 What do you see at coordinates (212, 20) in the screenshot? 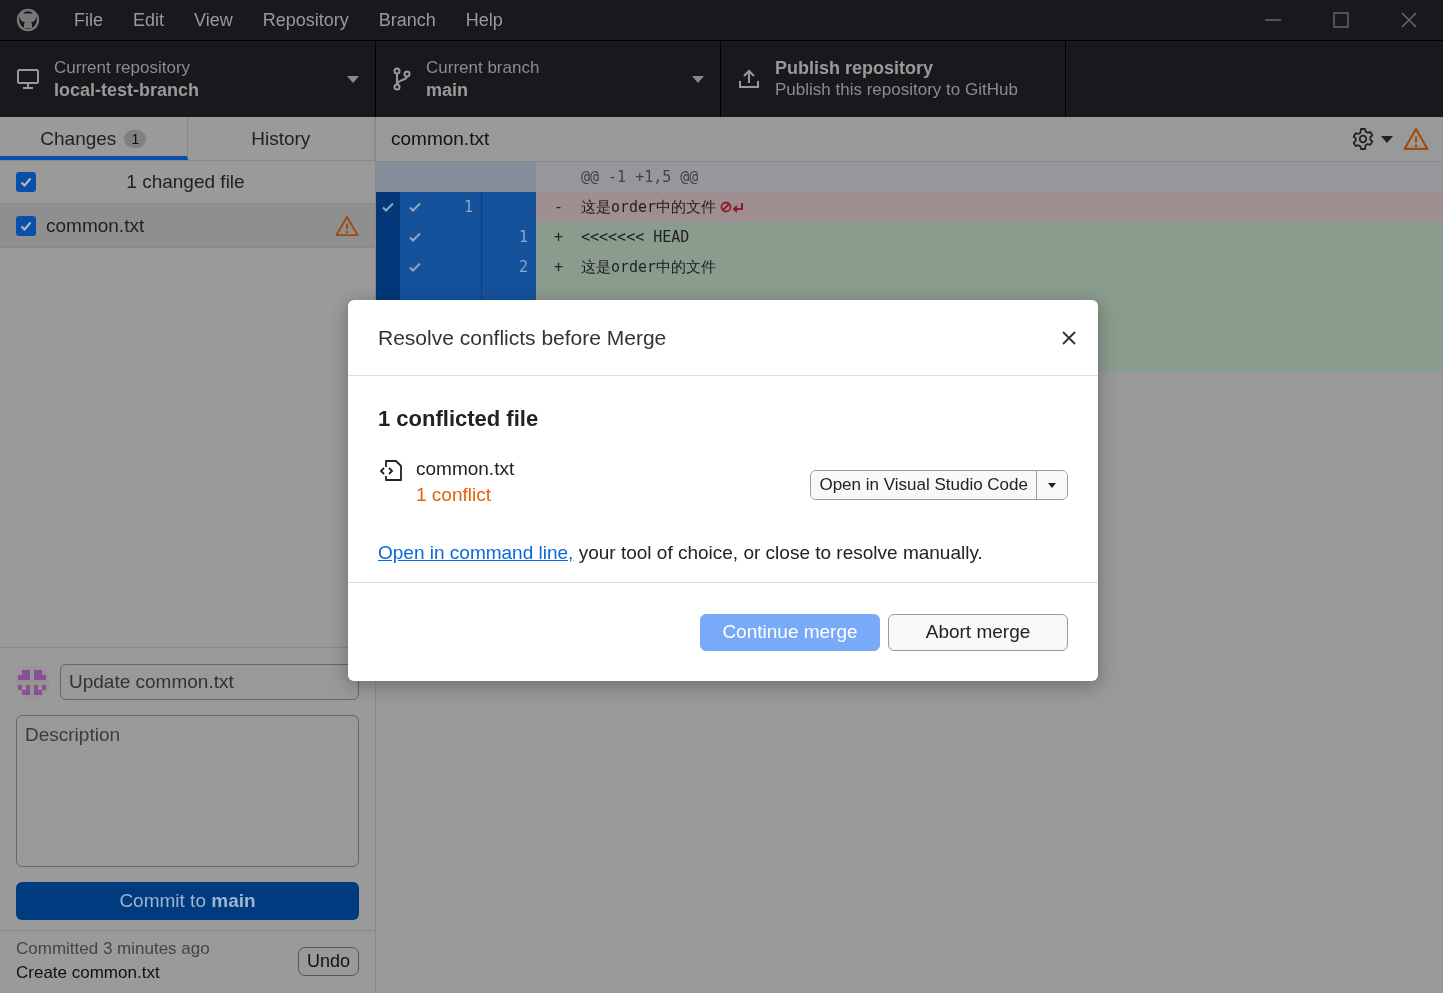
I see `menu-item: View` at bounding box center [212, 20].